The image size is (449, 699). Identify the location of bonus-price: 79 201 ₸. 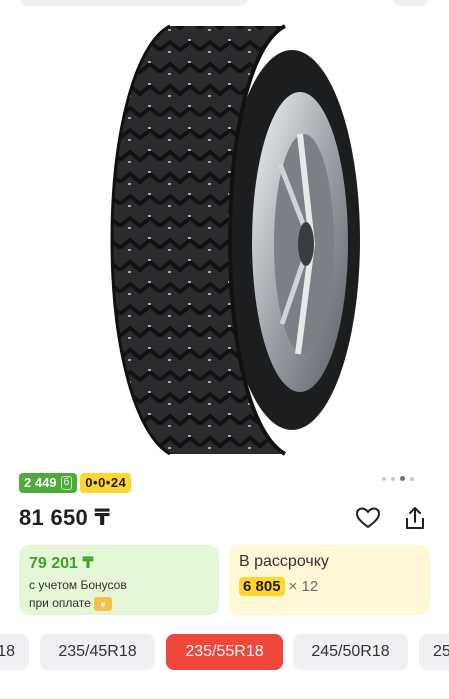
(61, 563).